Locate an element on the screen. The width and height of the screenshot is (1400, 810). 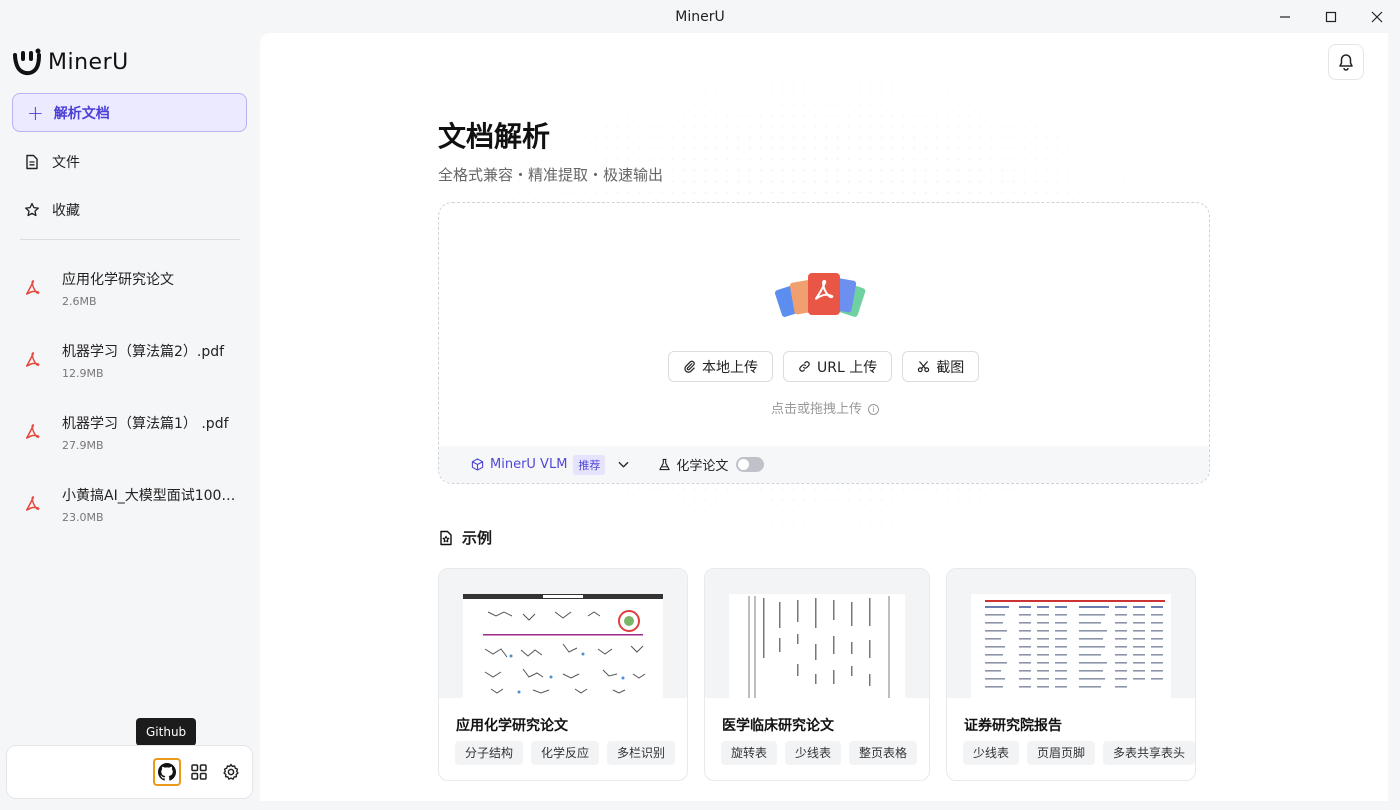
upload-button-group: 本地上传 URL 上传 截图 is located at coordinates (824, 366).